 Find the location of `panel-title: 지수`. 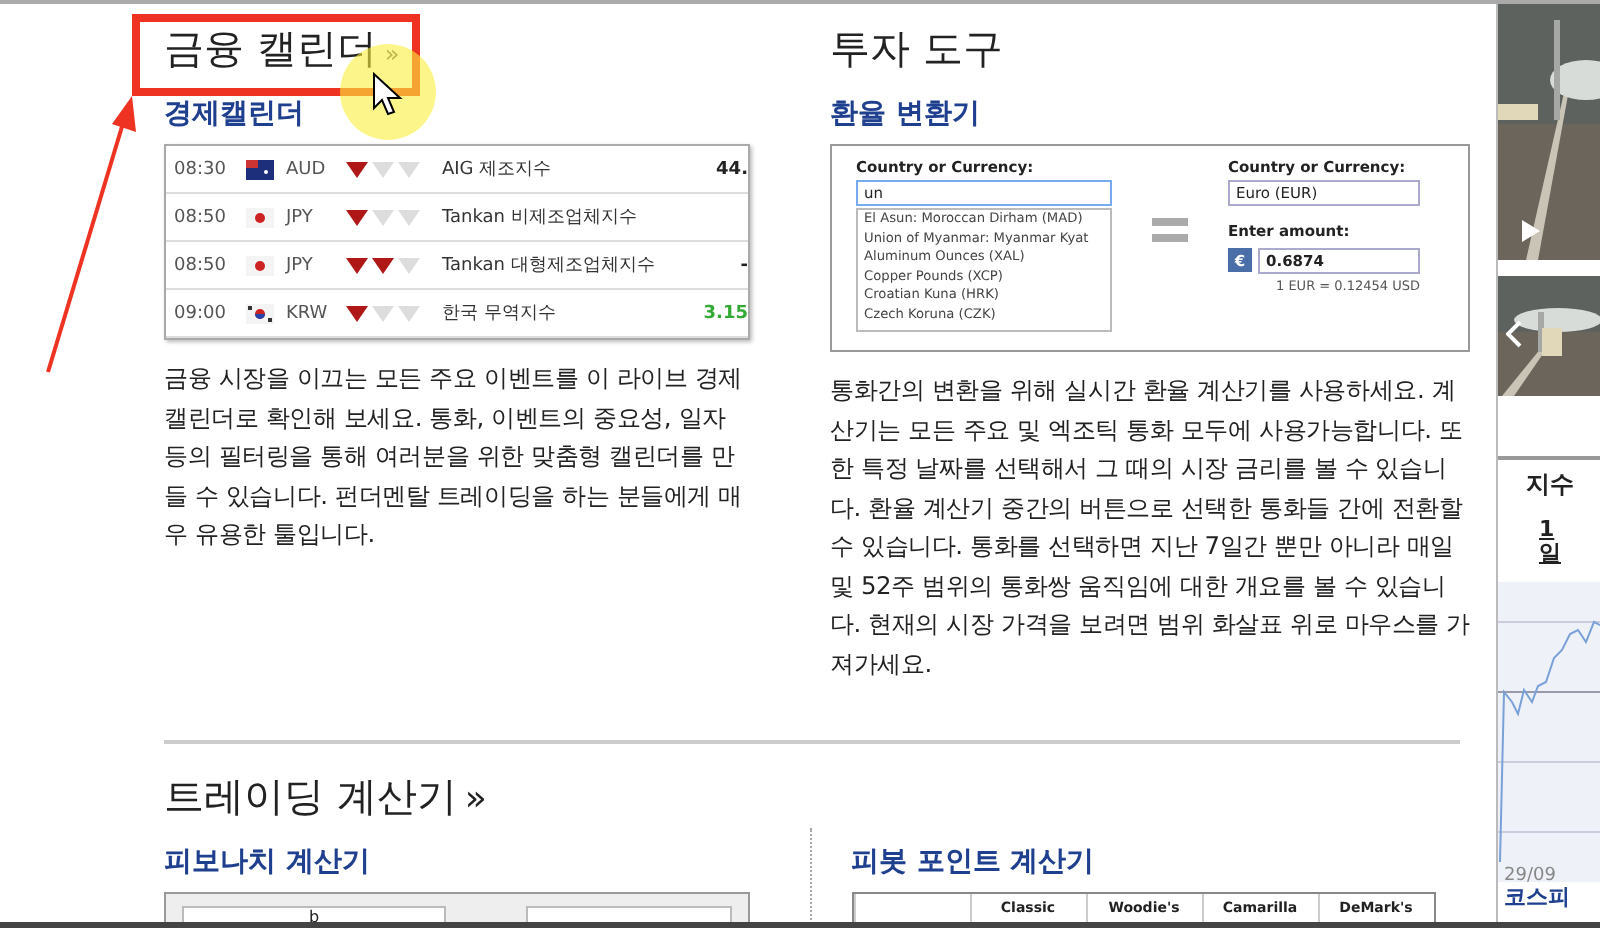

panel-title: 지수 is located at coordinates (1550, 485).